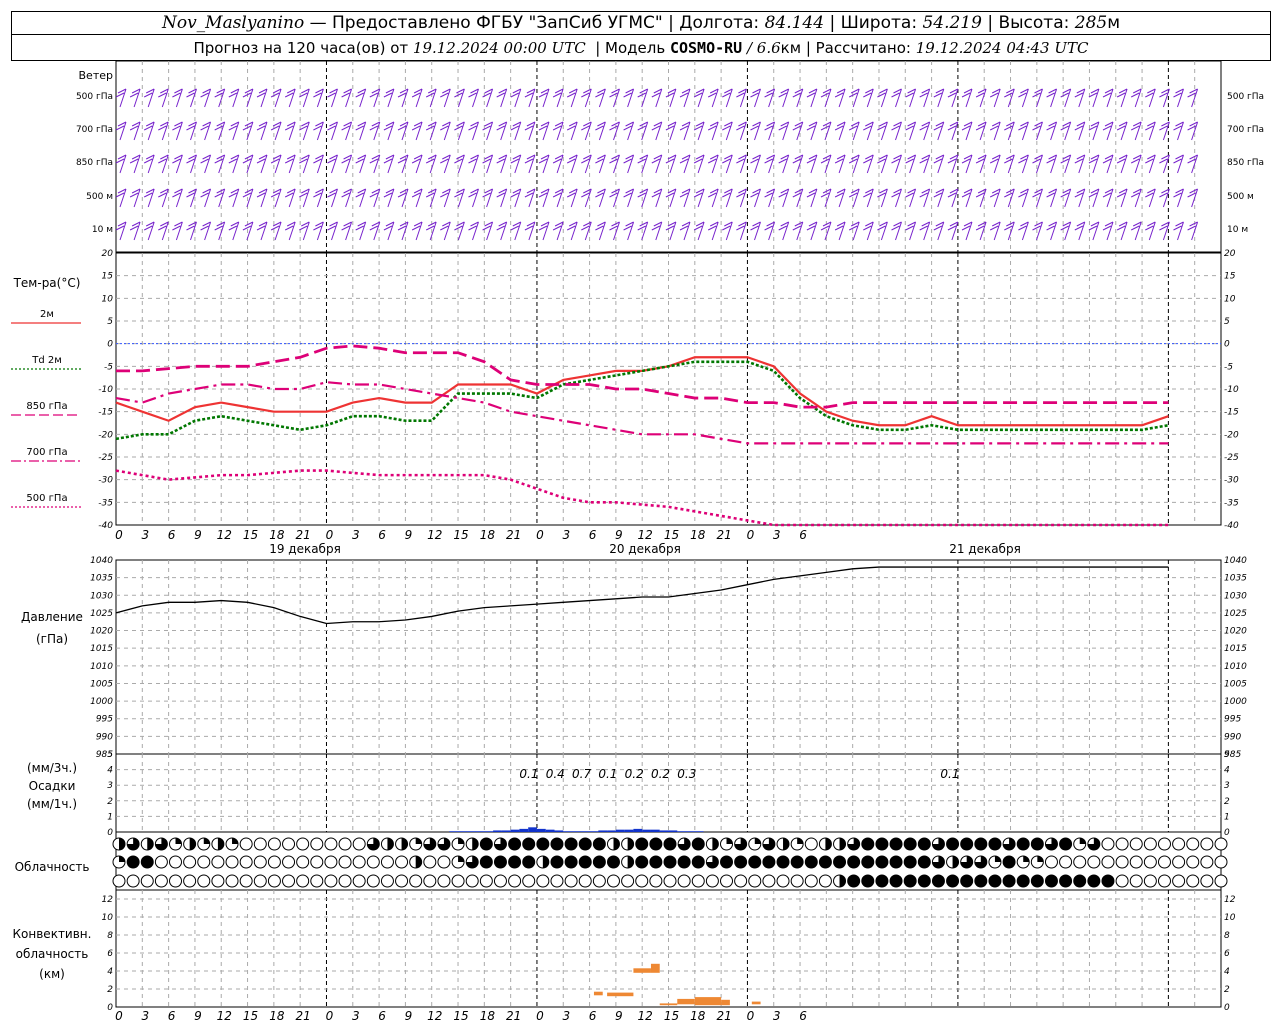 This screenshot has width=1280, height=1024. Describe the element at coordinates (1231, 526) in the screenshot. I see `y-tick-right-temp: -40` at that location.